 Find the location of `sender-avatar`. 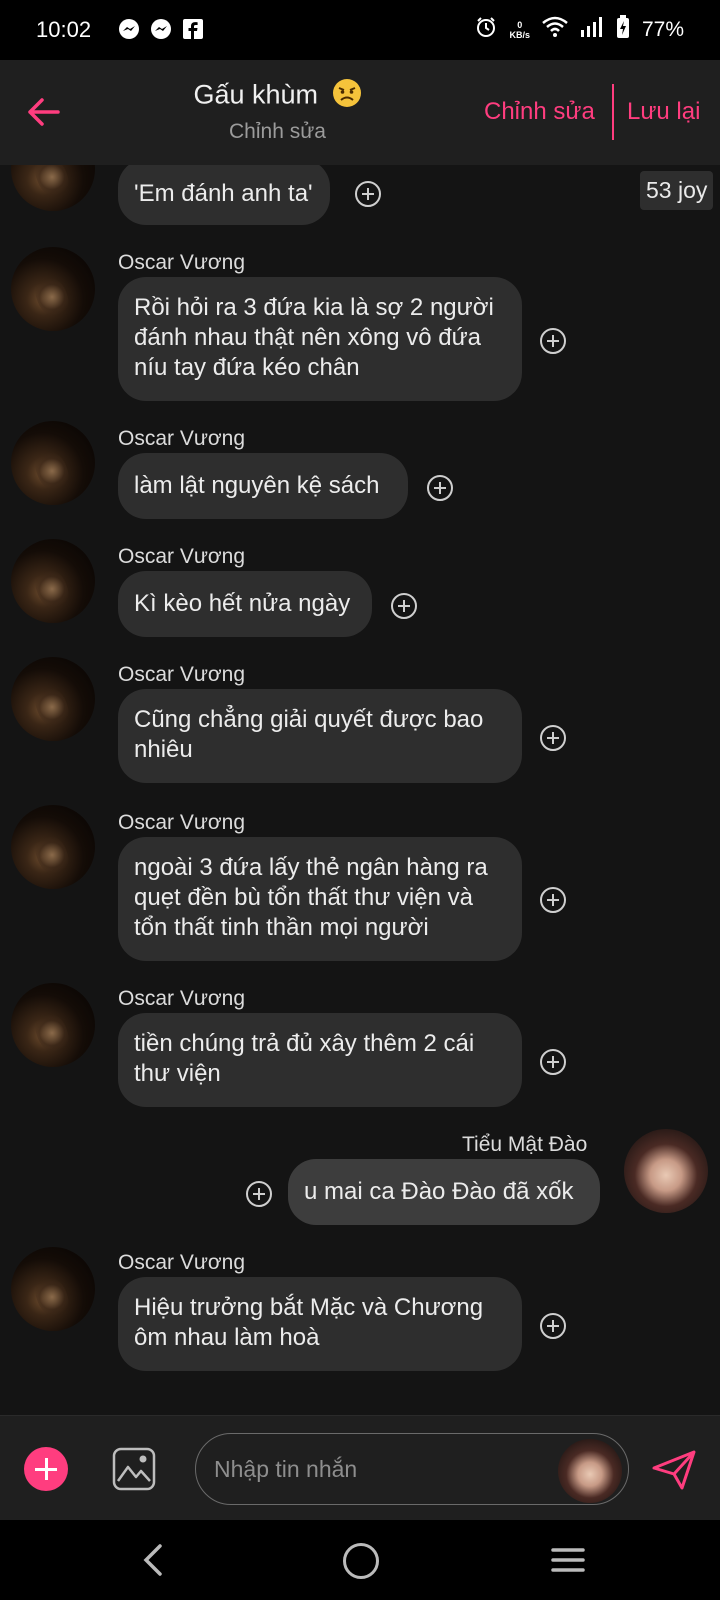

sender-avatar is located at coordinates (590, 1471).